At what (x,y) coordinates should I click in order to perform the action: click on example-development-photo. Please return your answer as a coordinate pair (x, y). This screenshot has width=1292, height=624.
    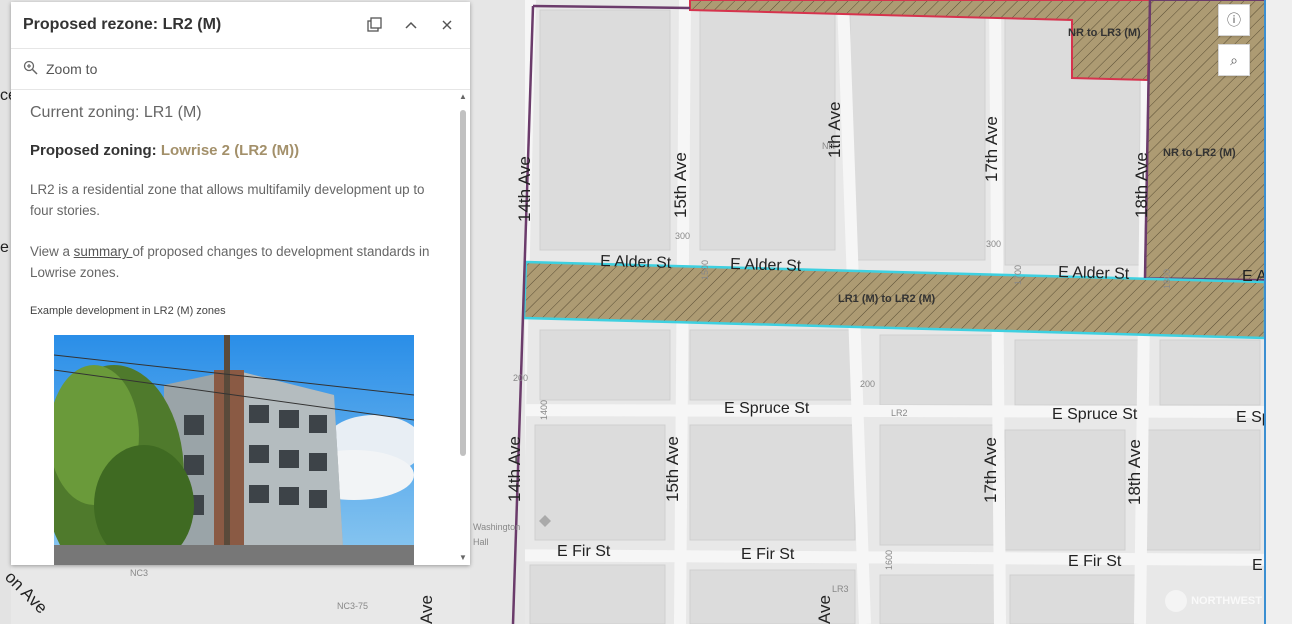
    Looking at the image, I should click on (234, 450).